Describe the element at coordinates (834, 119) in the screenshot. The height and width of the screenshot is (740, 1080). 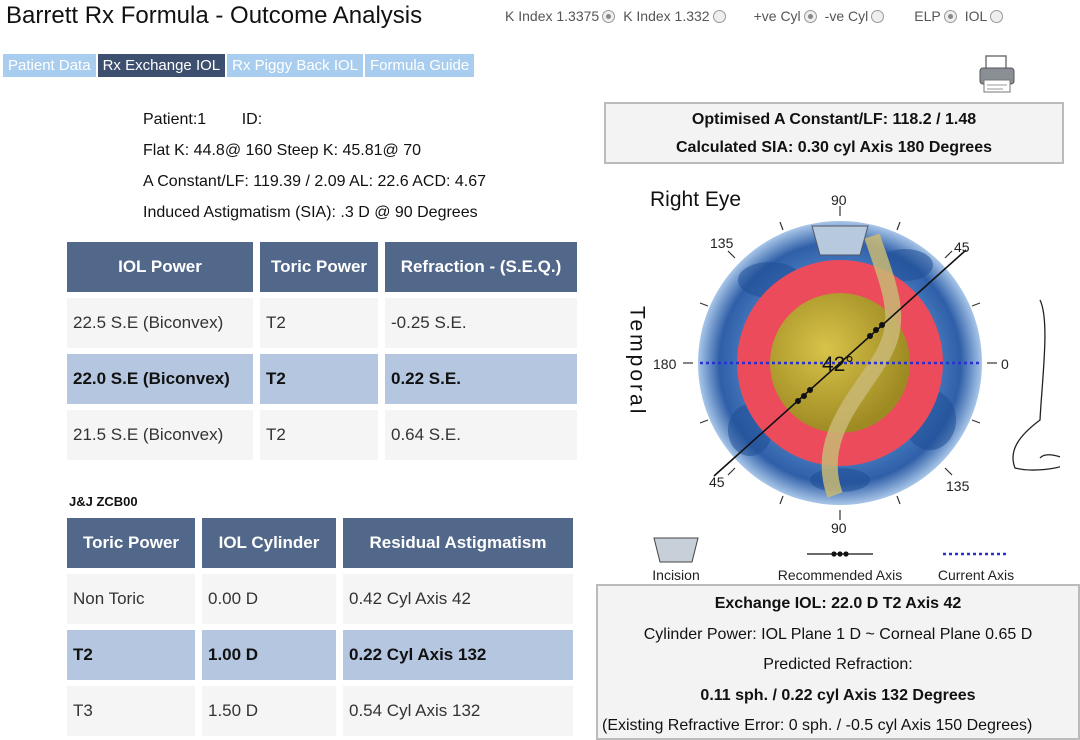
I see `optimised-a-constant: Optimised A Constant/LF: 118.2 / 1.48` at that location.